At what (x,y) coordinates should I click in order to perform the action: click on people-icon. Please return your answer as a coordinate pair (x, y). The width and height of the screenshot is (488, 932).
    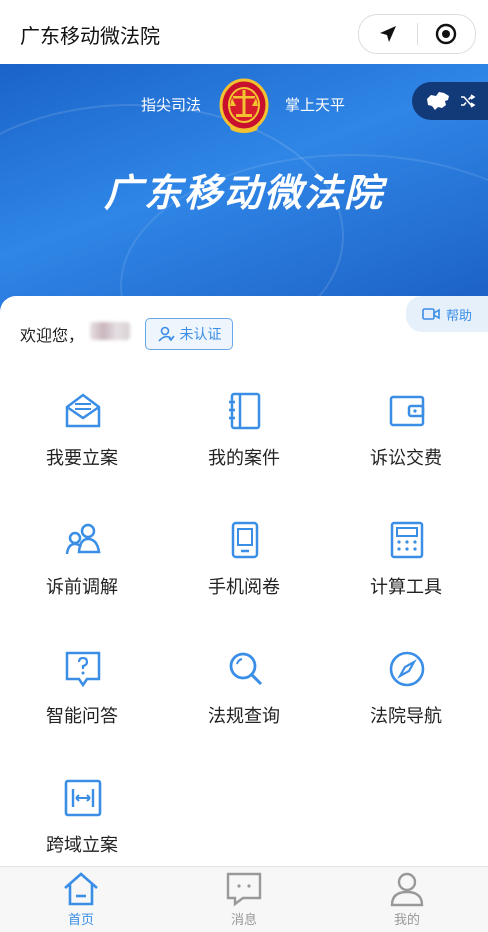
    Looking at the image, I should click on (83, 539).